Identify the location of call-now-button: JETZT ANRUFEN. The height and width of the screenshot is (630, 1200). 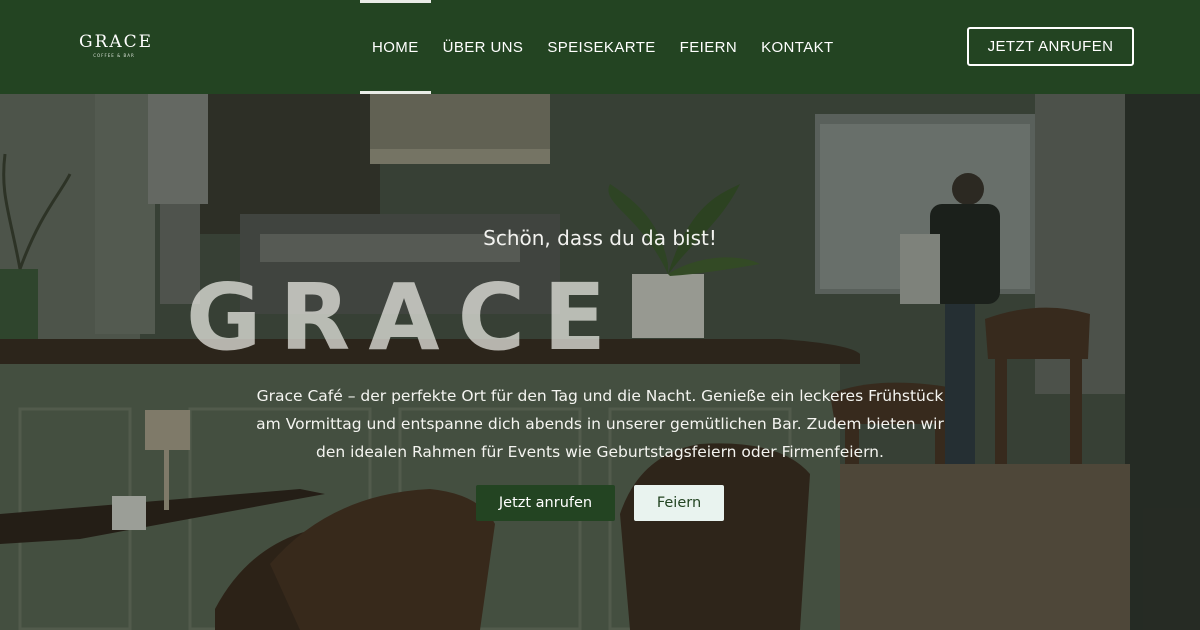
(1050, 46).